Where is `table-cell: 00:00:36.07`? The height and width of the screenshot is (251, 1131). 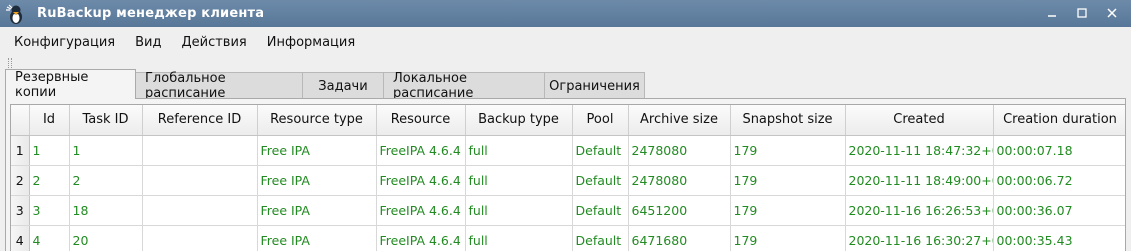
table-cell: 00:00:36.07 is located at coordinates (1059, 210).